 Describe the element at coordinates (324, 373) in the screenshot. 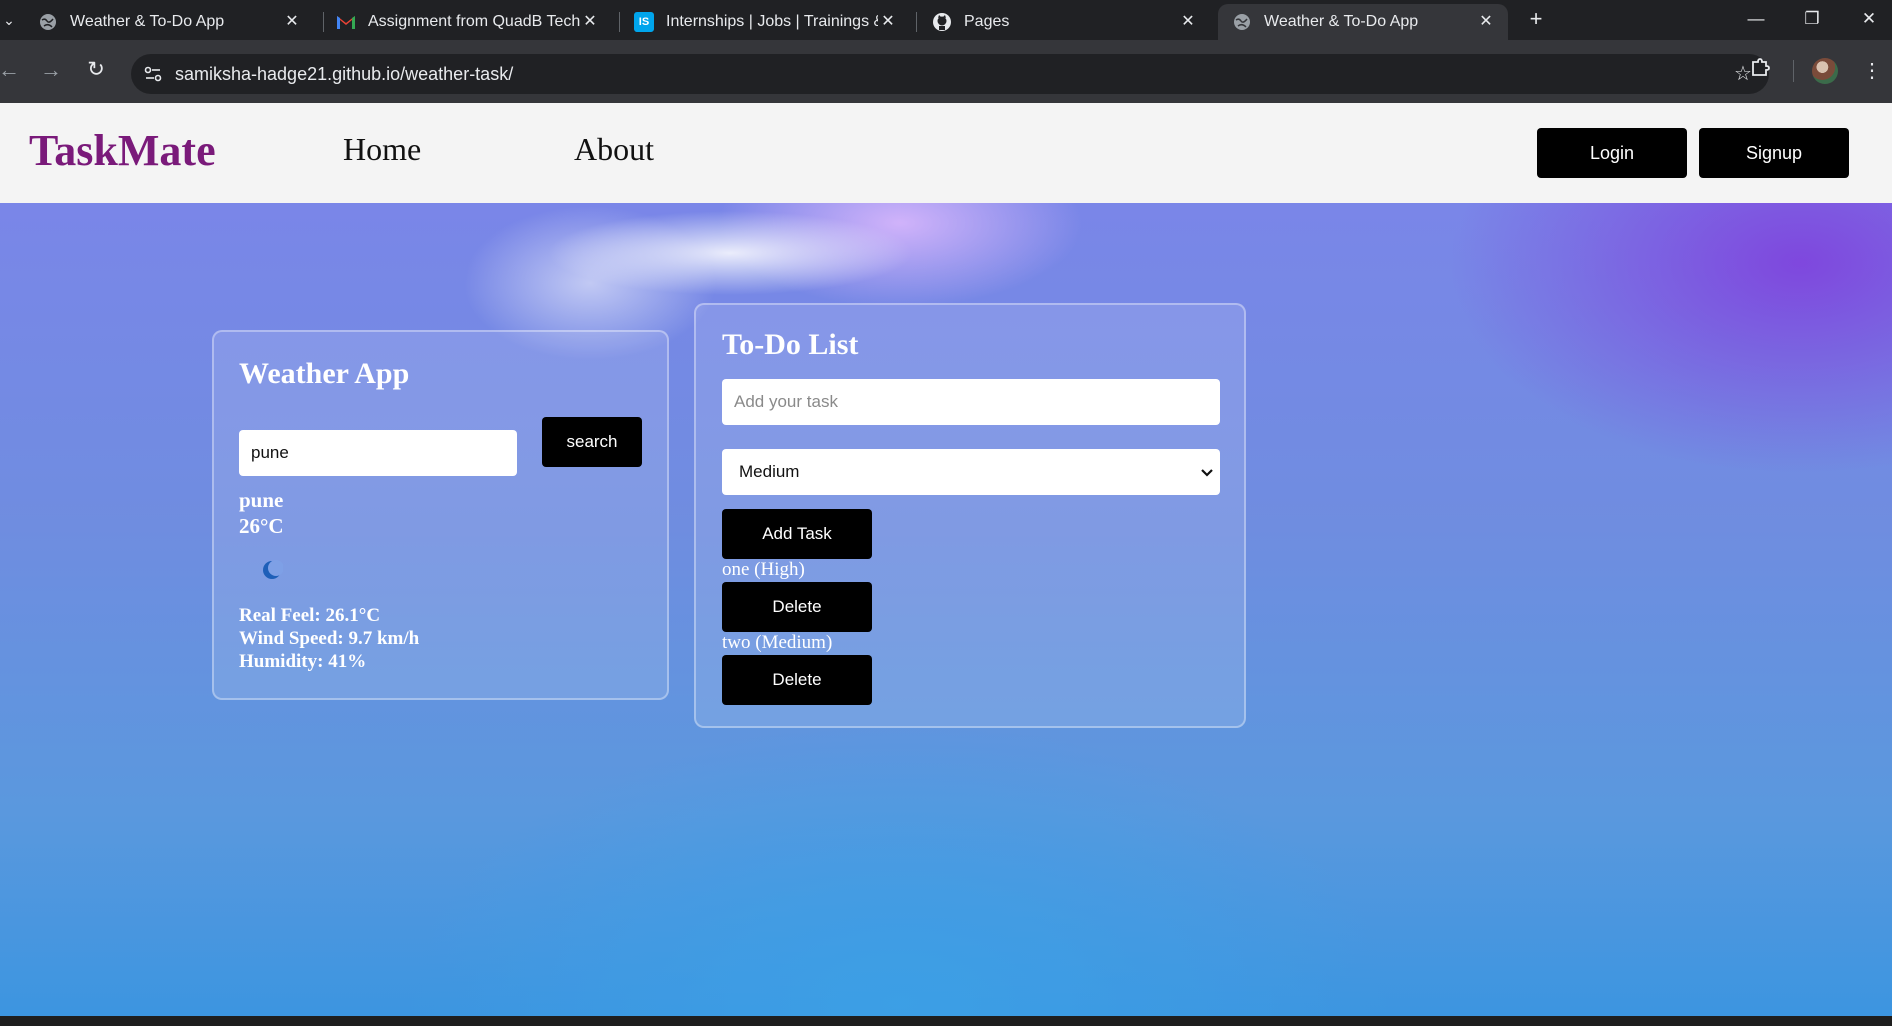

I see `weather-title: Weather App` at that location.